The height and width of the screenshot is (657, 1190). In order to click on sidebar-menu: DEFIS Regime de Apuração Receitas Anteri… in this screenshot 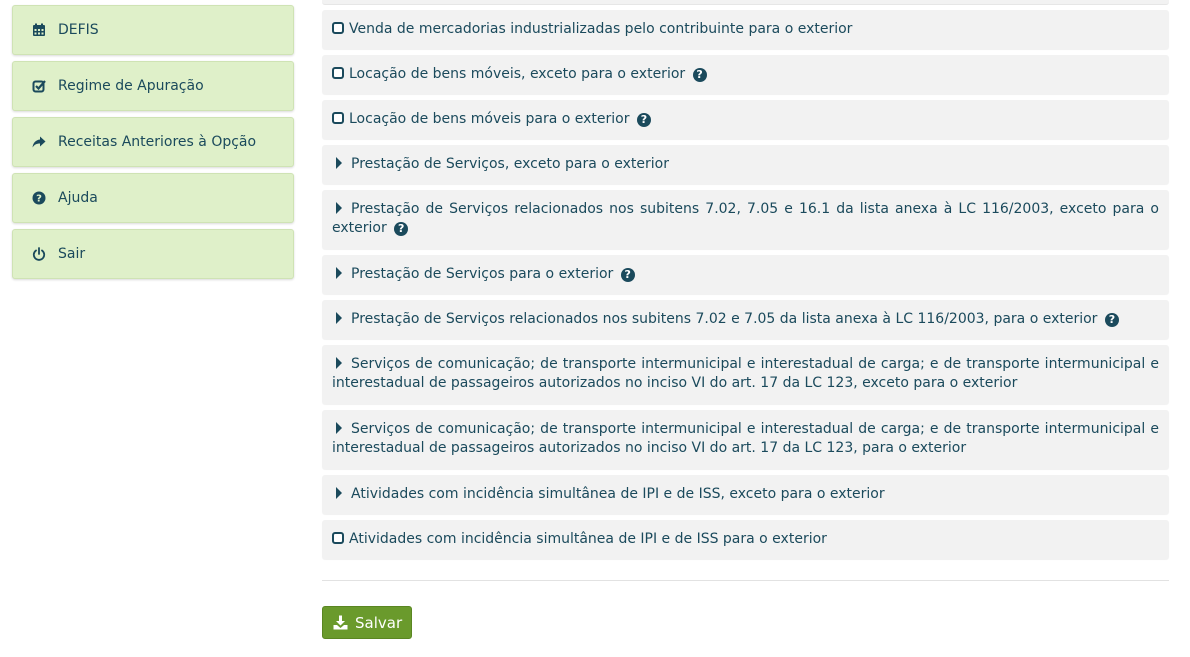, I will do `click(153, 145)`.